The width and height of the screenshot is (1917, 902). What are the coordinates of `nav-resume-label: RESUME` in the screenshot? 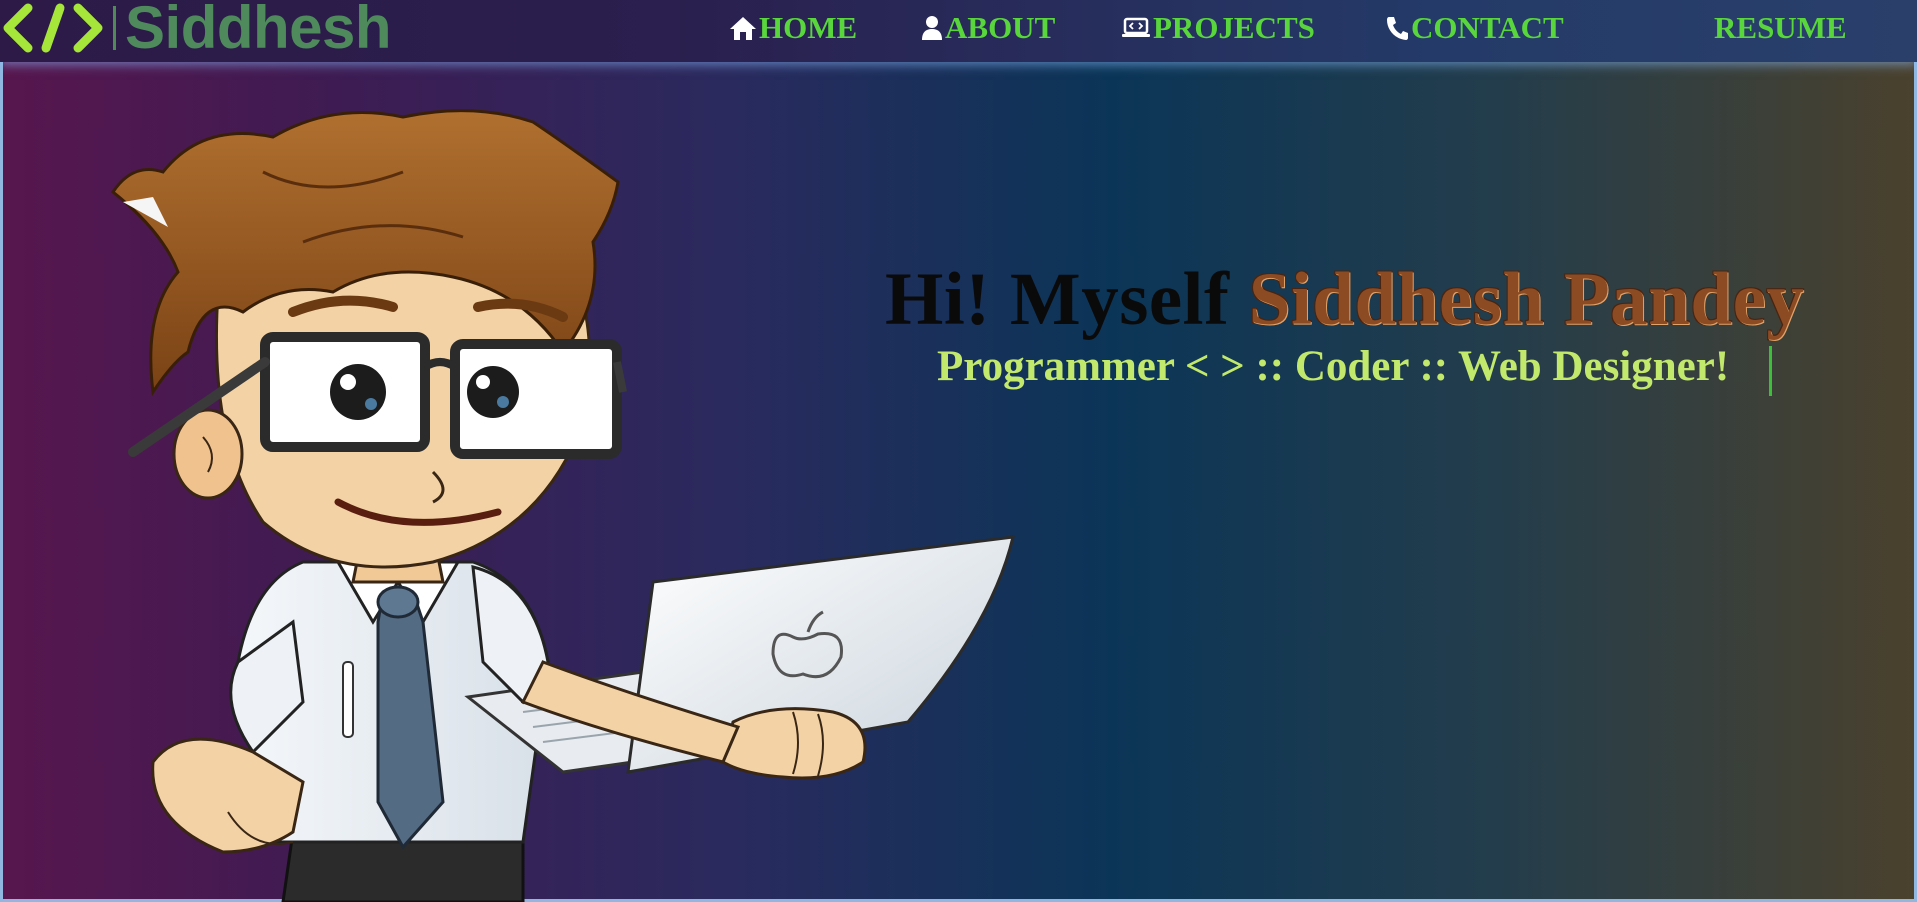 It's located at (1780, 27).